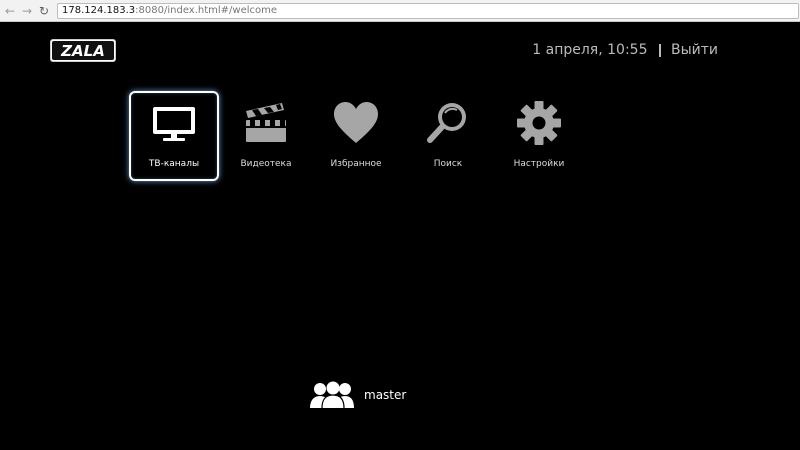 The width and height of the screenshot is (800, 450). I want to click on menu-item-label: Избранное, so click(356, 164).